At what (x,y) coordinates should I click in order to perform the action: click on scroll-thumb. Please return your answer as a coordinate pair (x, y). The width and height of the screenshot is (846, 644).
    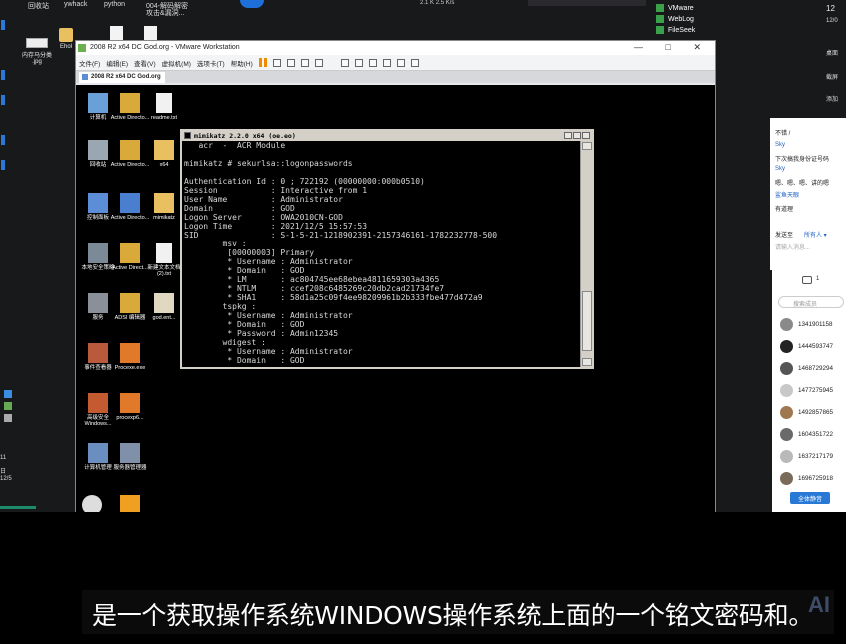
    Looking at the image, I should click on (587, 321).